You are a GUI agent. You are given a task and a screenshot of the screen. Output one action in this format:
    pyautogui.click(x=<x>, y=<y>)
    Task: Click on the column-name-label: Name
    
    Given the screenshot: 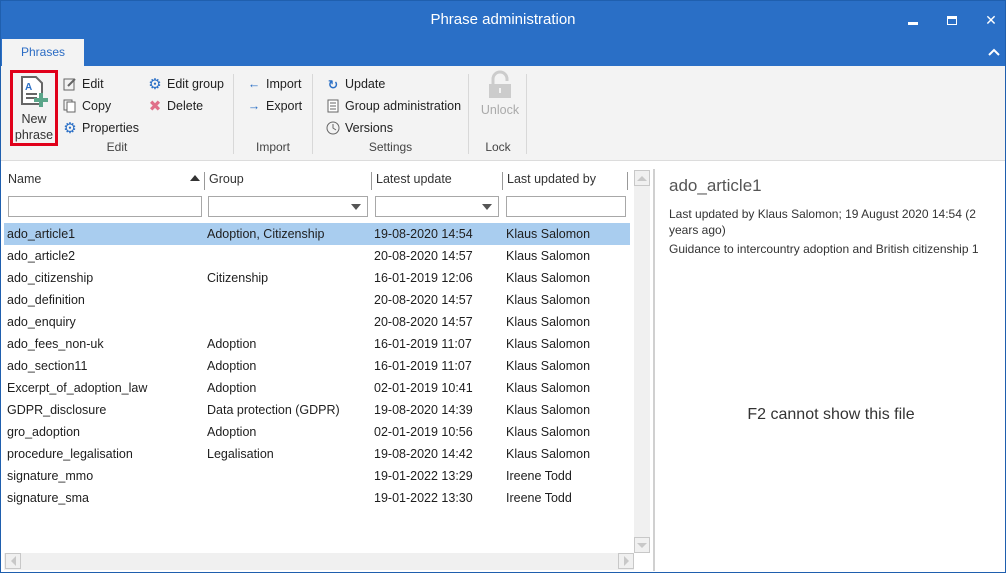 What is the action you would take?
    pyautogui.click(x=25, y=179)
    